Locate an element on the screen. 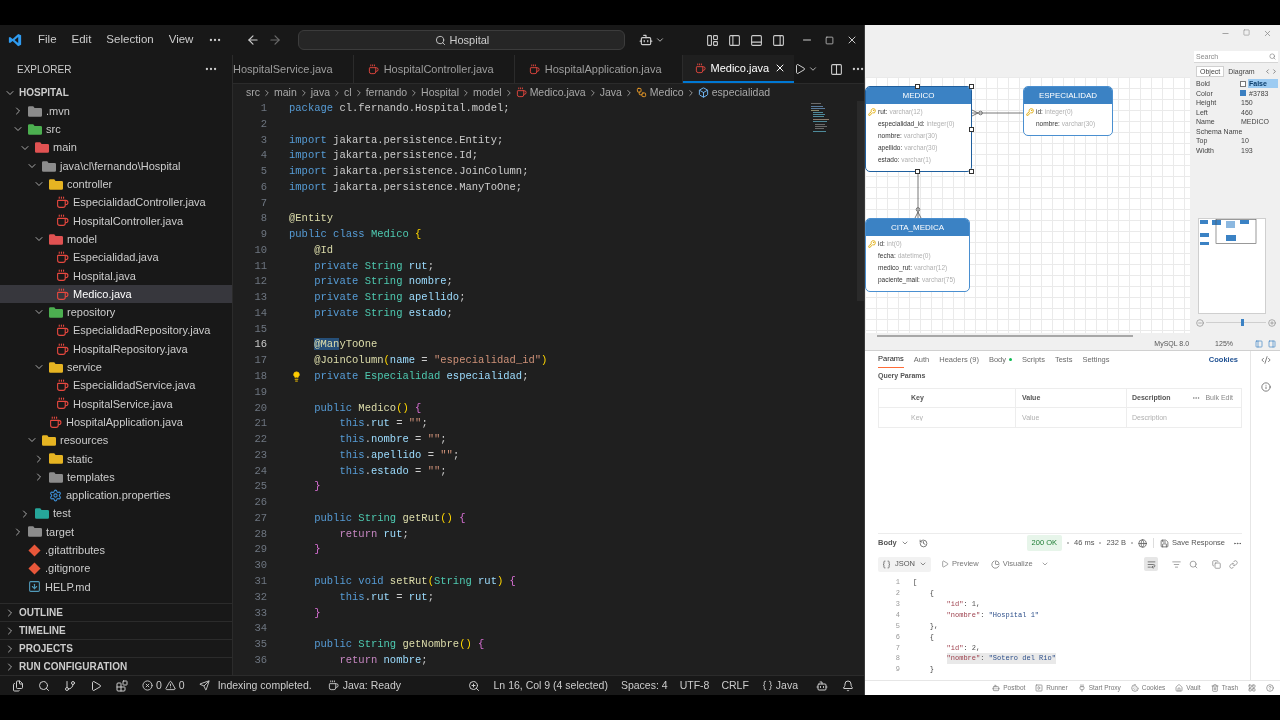  tree-item: .mvn is located at coordinates (116, 111).